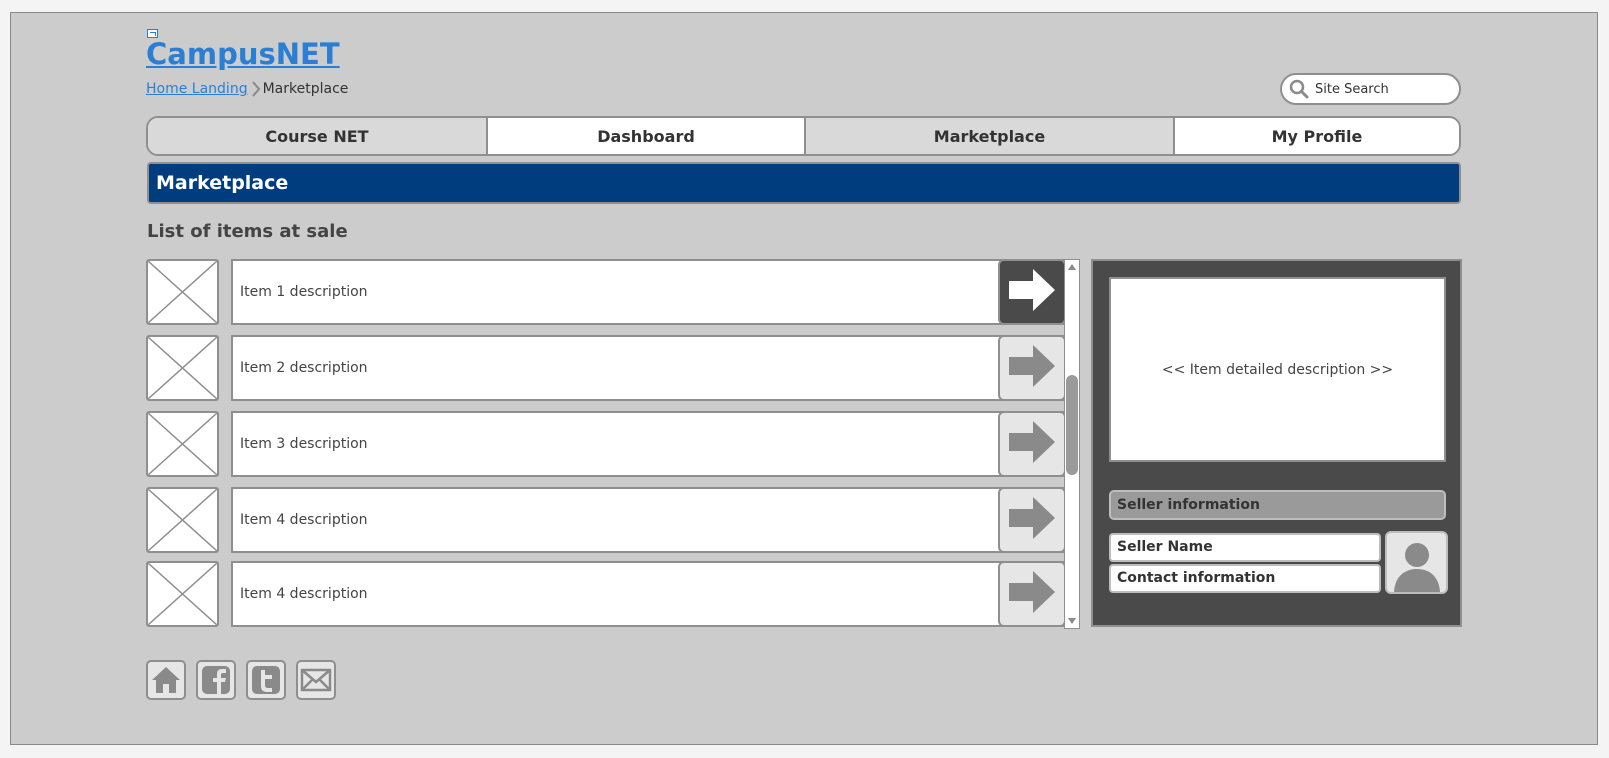 The width and height of the screenshot is (1609, 758). I want to click on seller-name: Seller Name, so click(1245, 547).